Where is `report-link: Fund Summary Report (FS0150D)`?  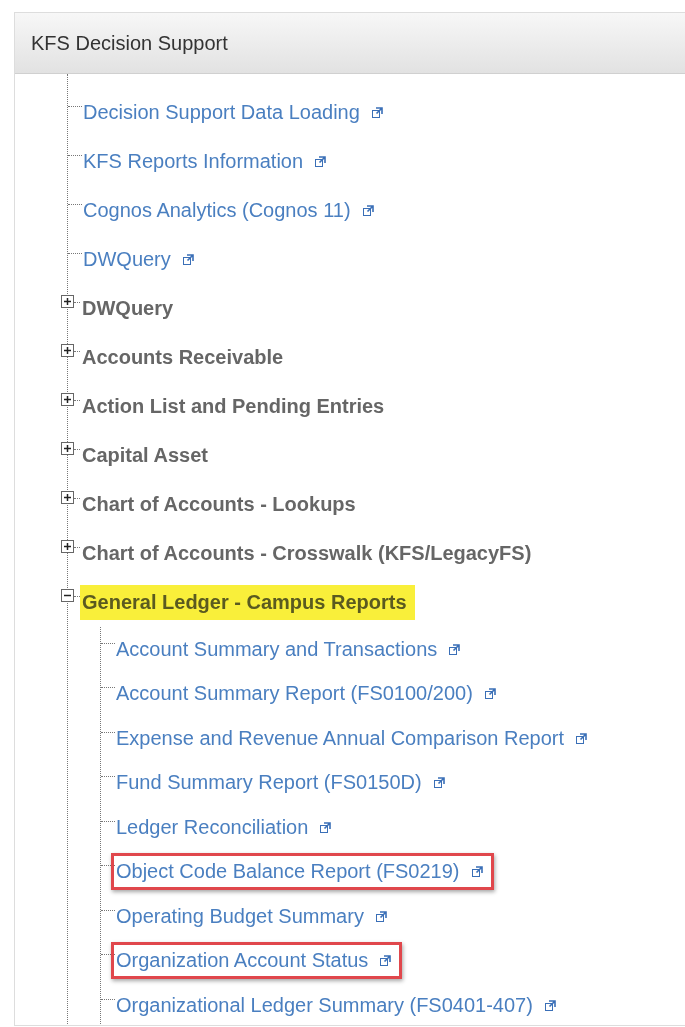
report-link: Fund Summary Report (FS0150D) is located at coordinates (283, 783).